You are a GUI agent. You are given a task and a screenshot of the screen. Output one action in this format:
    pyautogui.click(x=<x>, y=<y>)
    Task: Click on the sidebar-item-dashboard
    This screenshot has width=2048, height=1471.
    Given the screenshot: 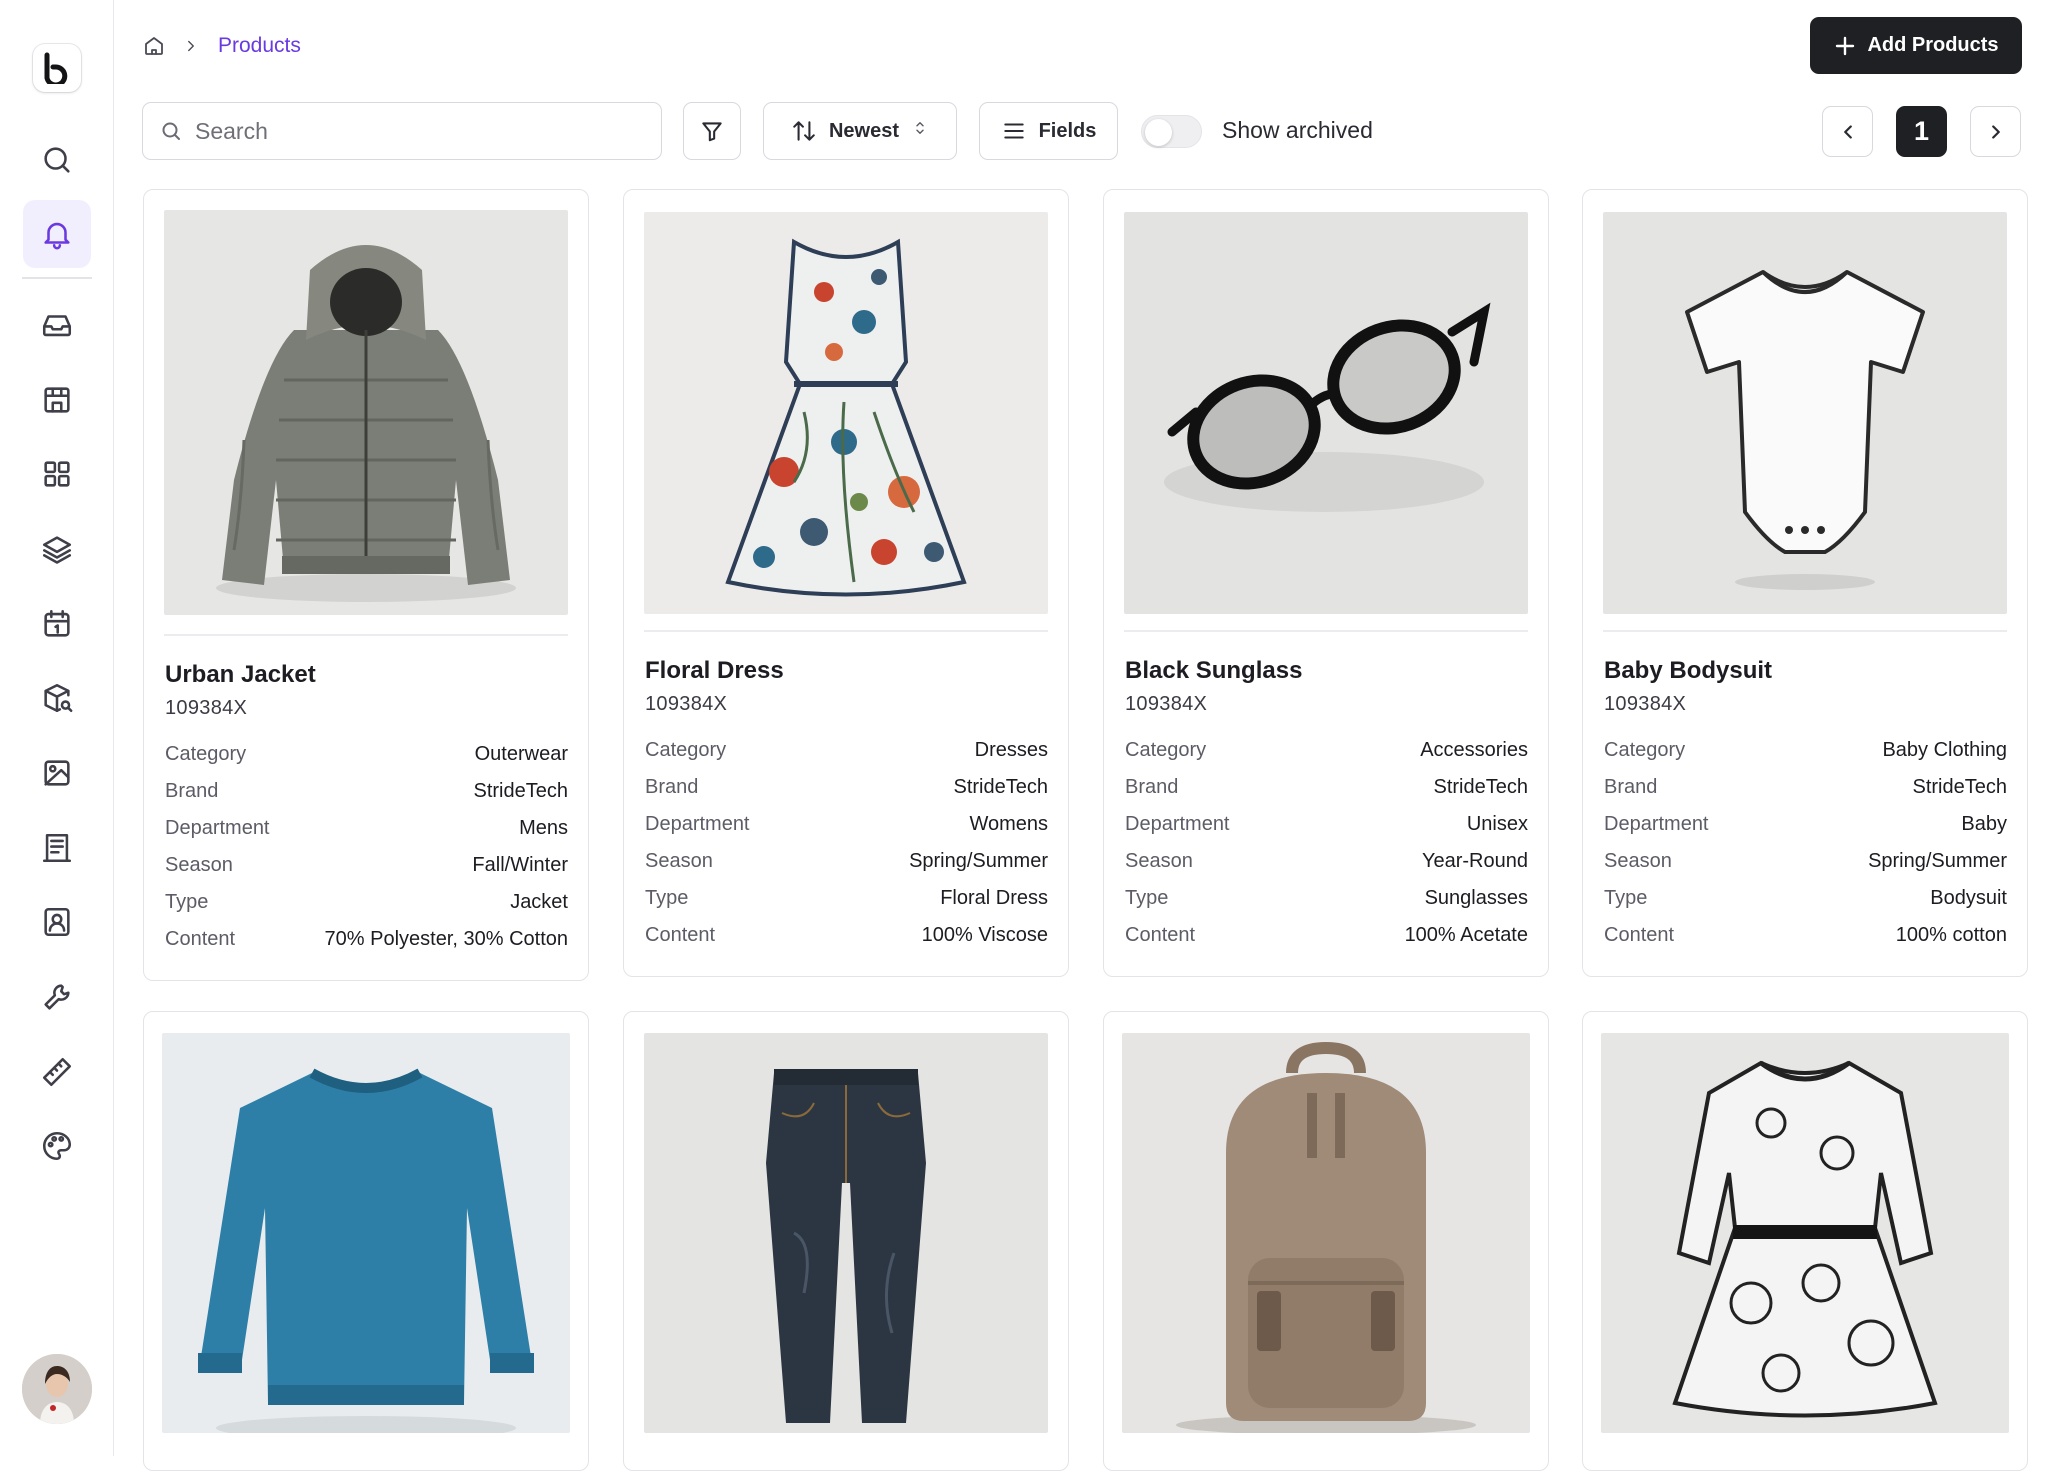 What is the action you would take?
    pyautogui.click(x=57, y=474)
    